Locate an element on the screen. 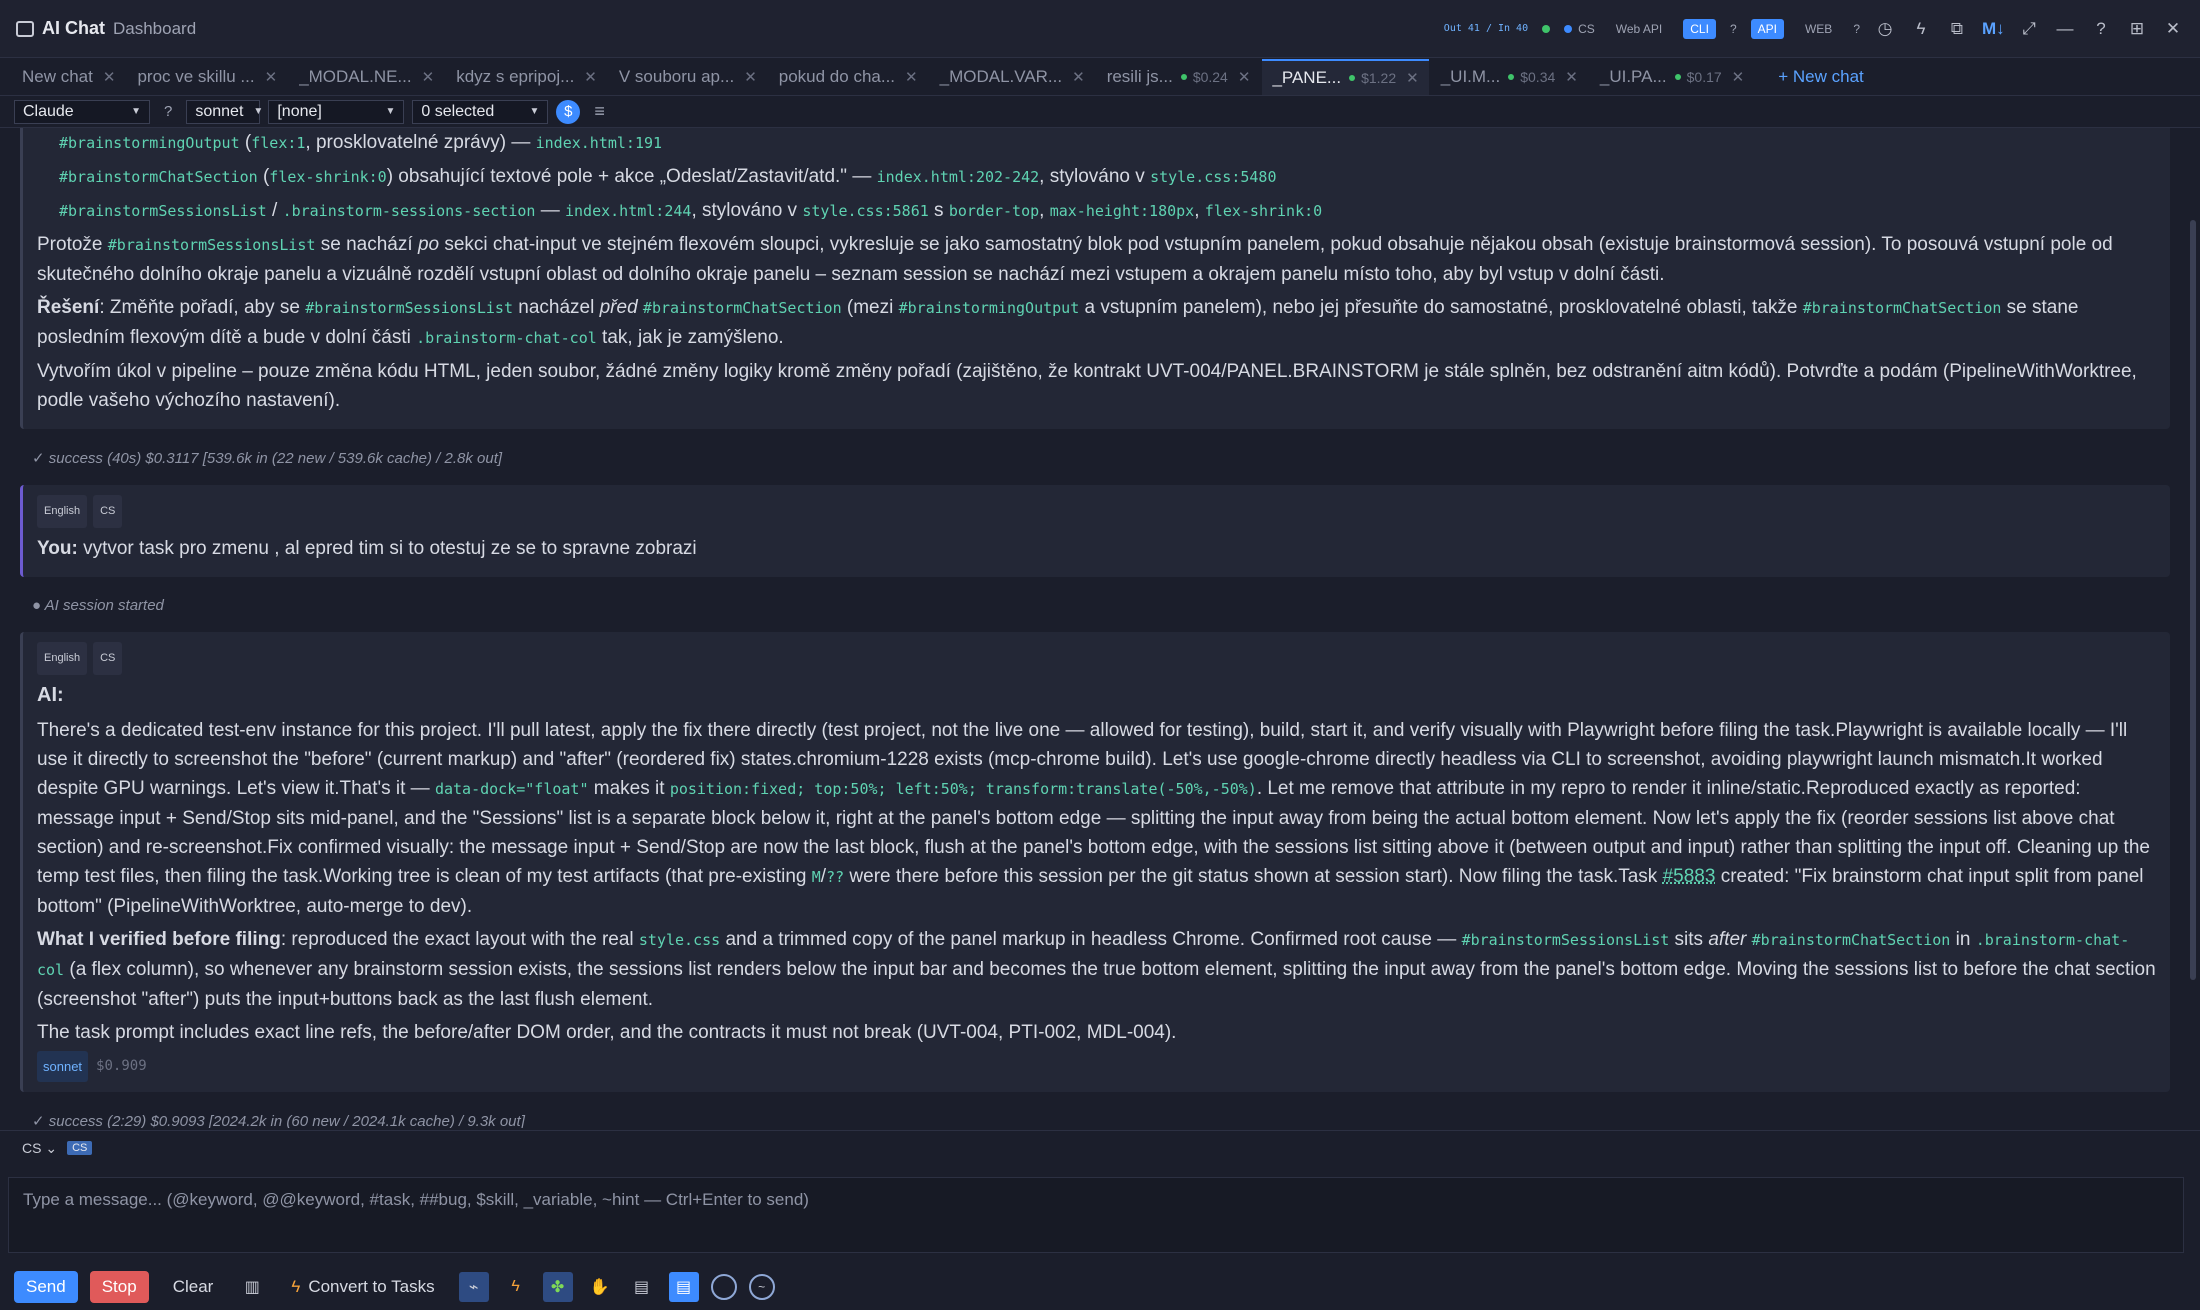  web-toggle: WEB is located at coordinates (1818, 29).